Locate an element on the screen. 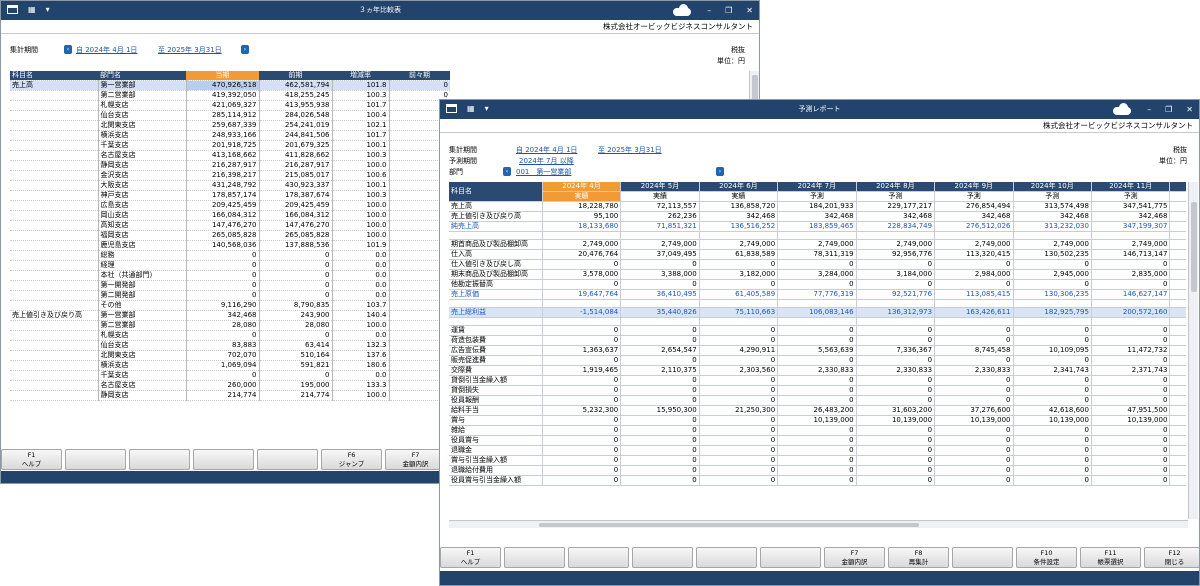 The height and width of the screenshot is (586, 1200). amount-cell: 42,618,600 is located at coordinates (1052, 410).